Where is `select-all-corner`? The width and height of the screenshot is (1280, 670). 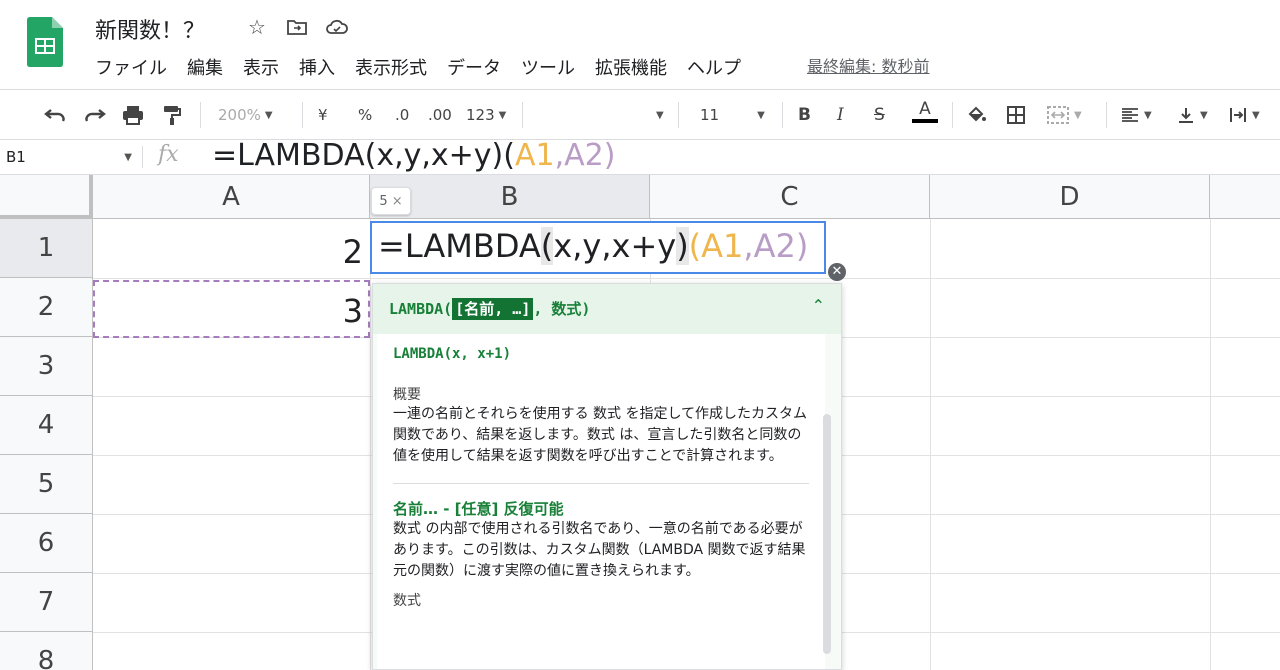
select-all-corner is located at coordinates (46, 197).